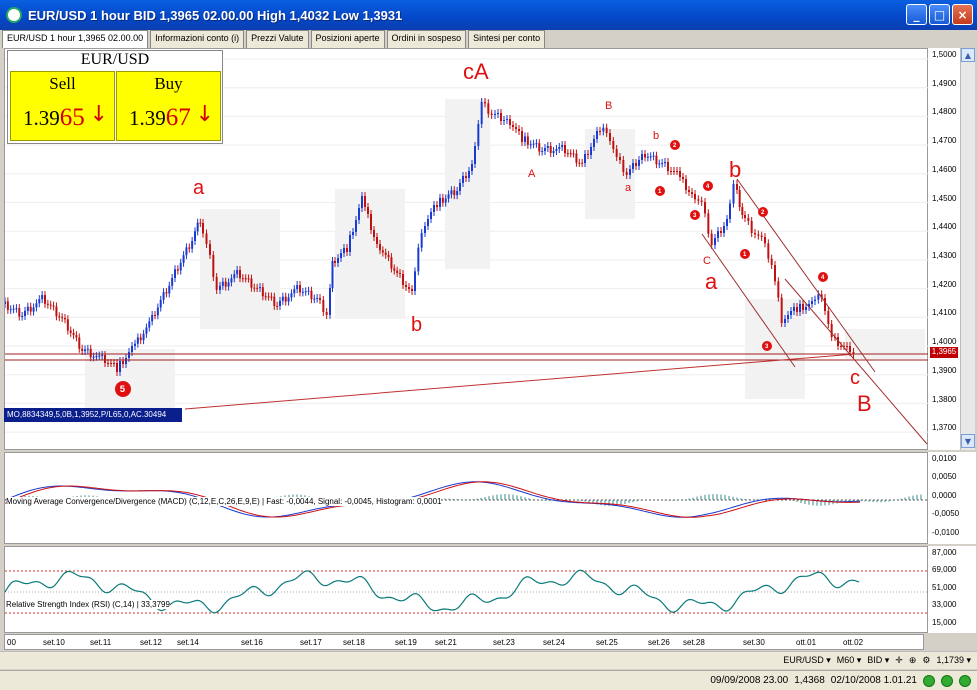  Describe the element at coordinates (507, 39) in the screenshot. I see `tab-account-summary: Sintesi per conto` at that location.